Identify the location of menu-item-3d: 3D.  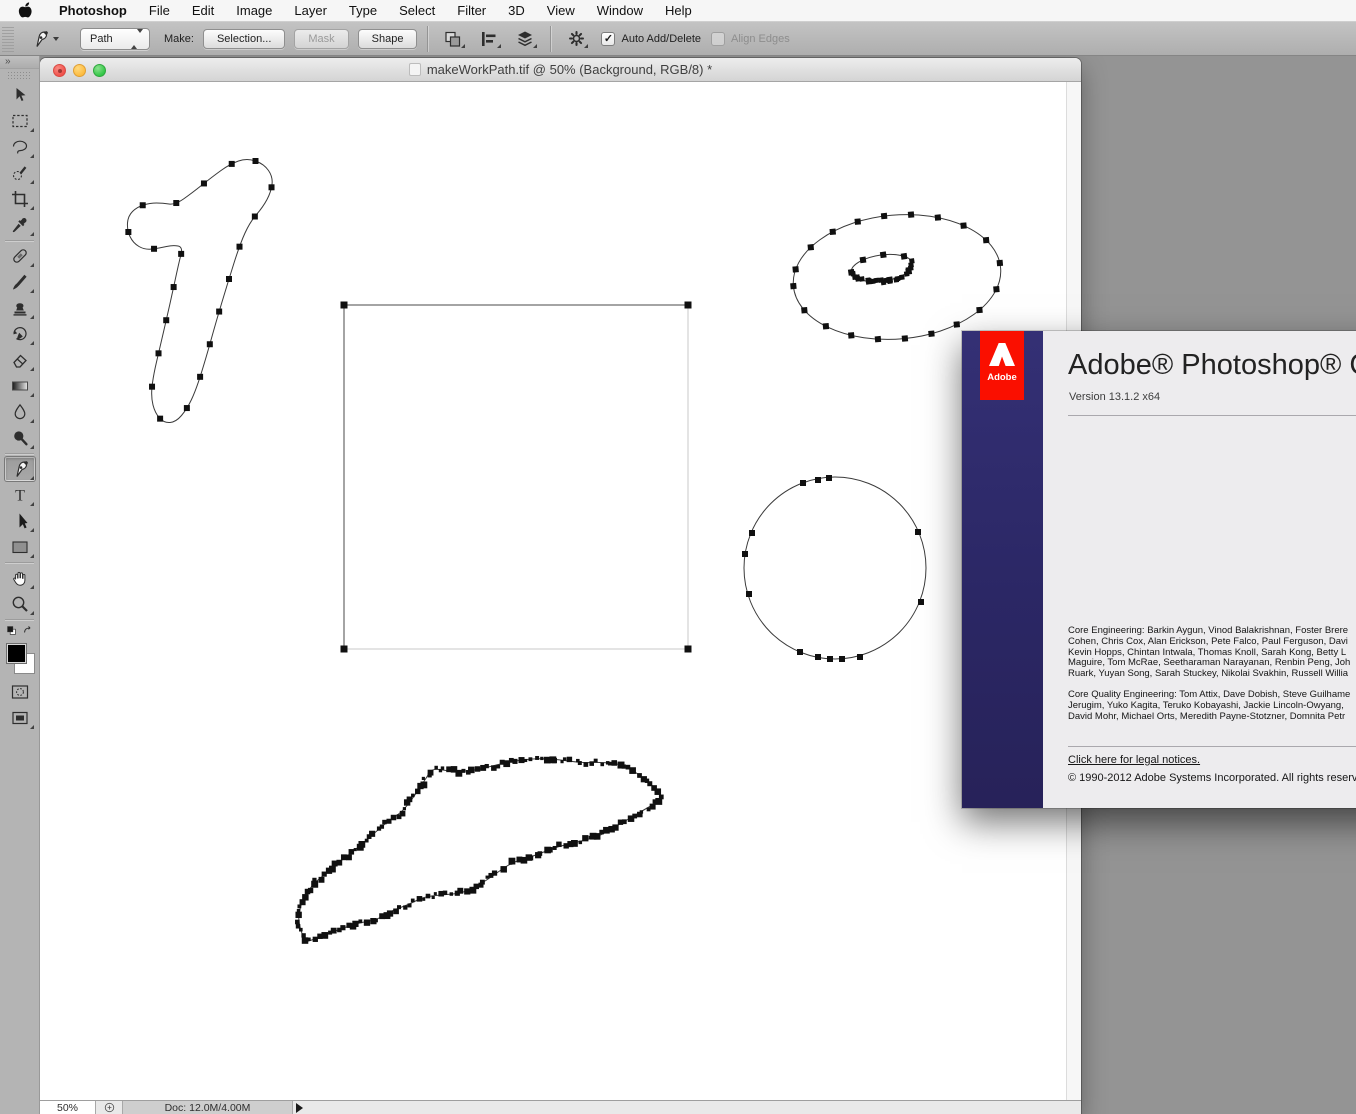
(516, 11).